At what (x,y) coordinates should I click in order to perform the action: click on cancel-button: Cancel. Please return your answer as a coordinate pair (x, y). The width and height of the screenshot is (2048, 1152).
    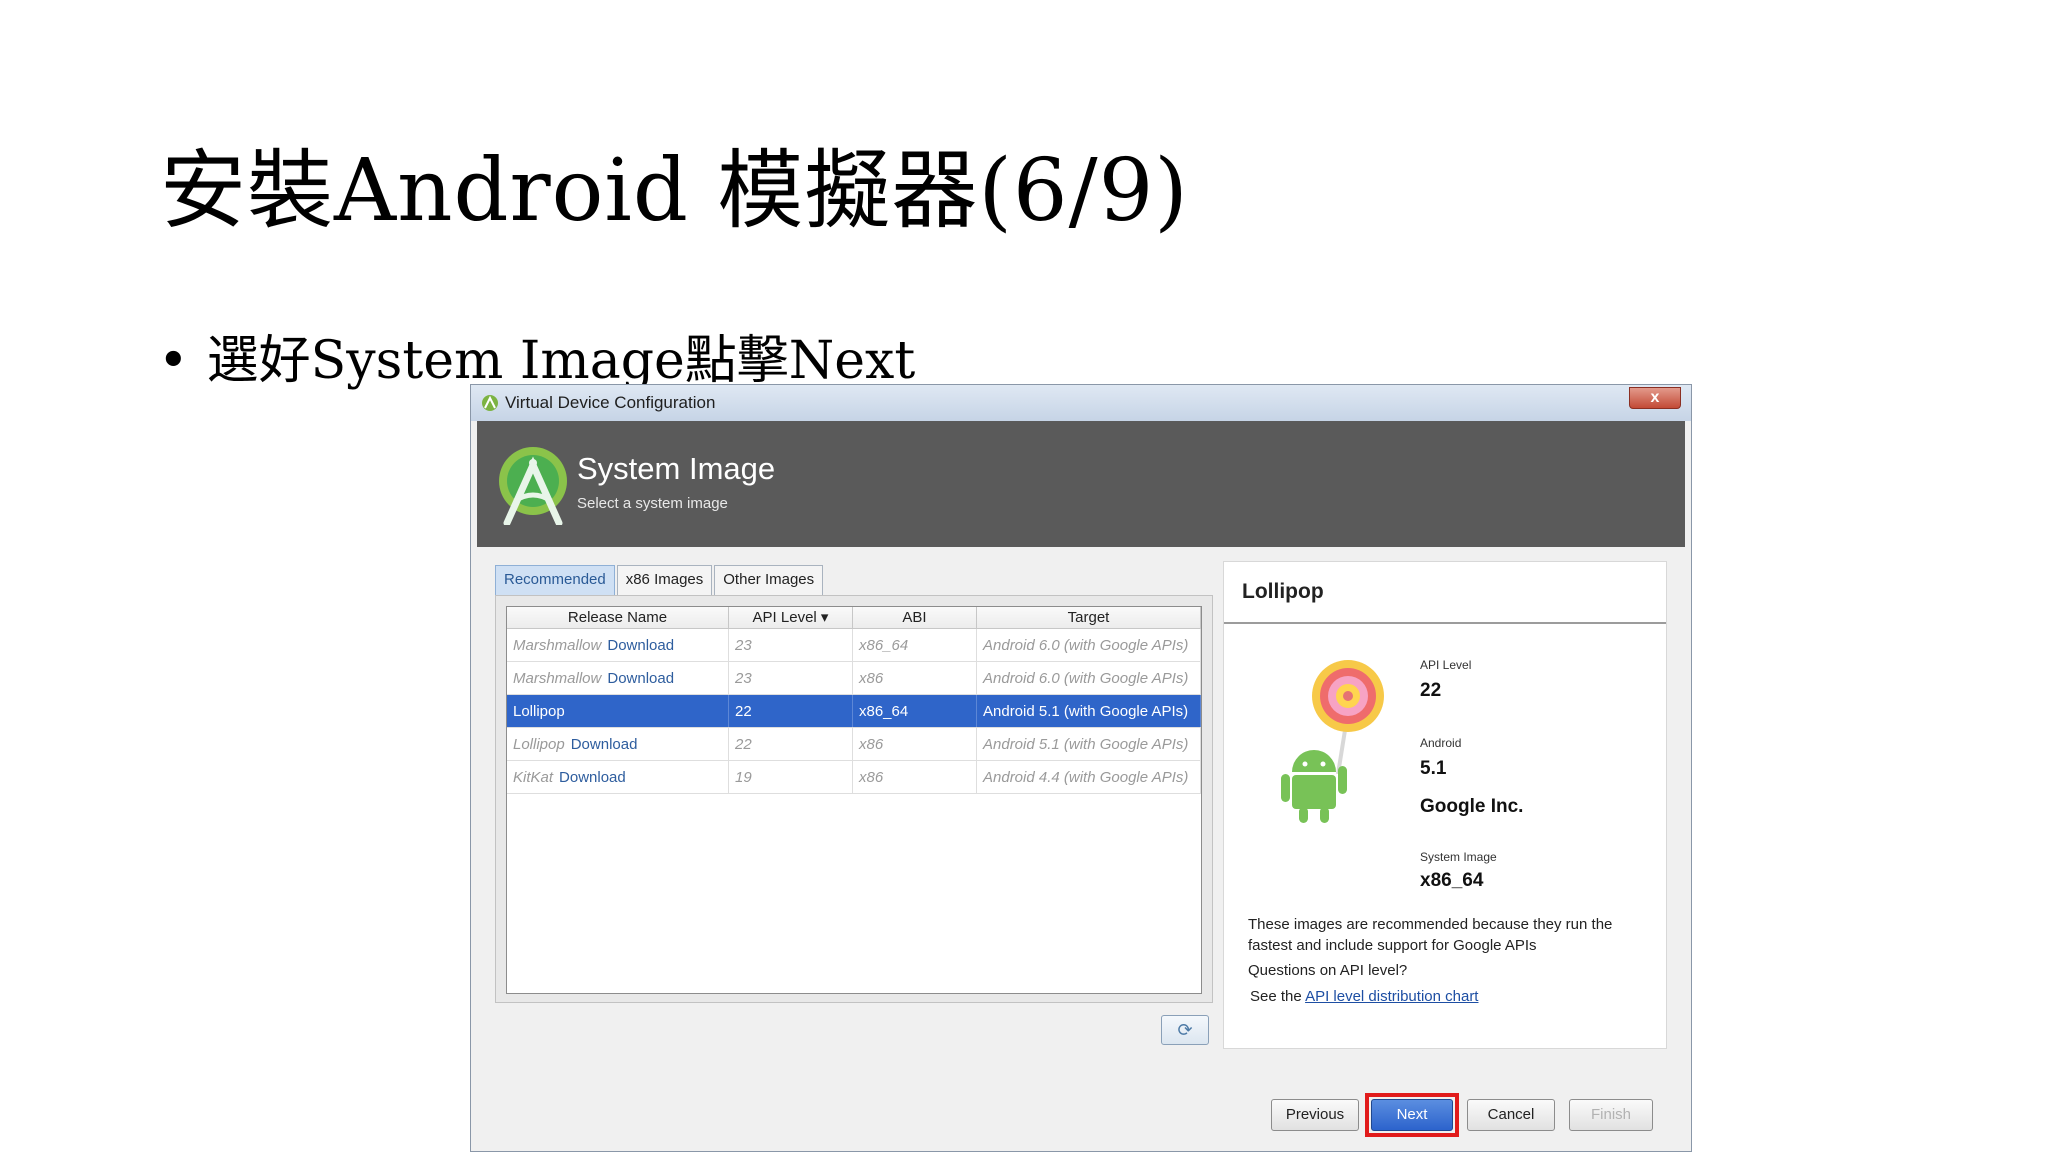
    Looking at the image, I should click on (1511, 1115).